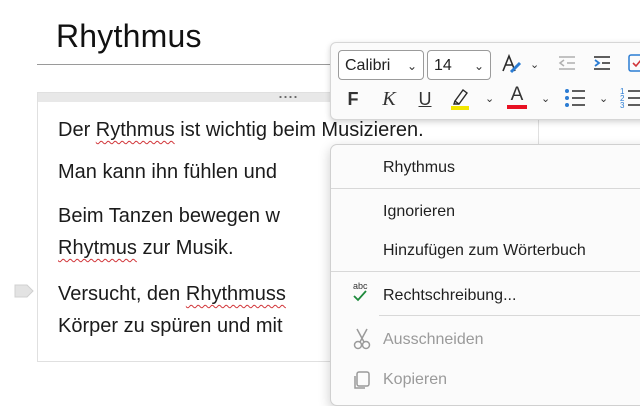  I want to click on menu-item-cut: Ausschneiden, so click(433, 340).